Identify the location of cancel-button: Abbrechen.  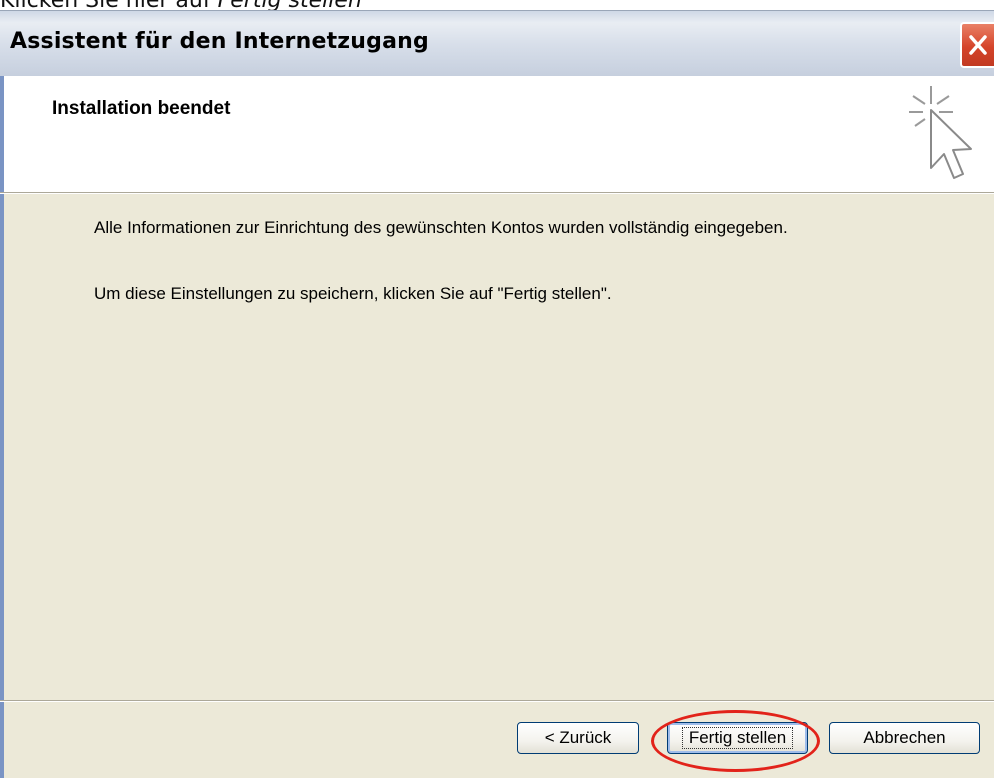
(904, 738).